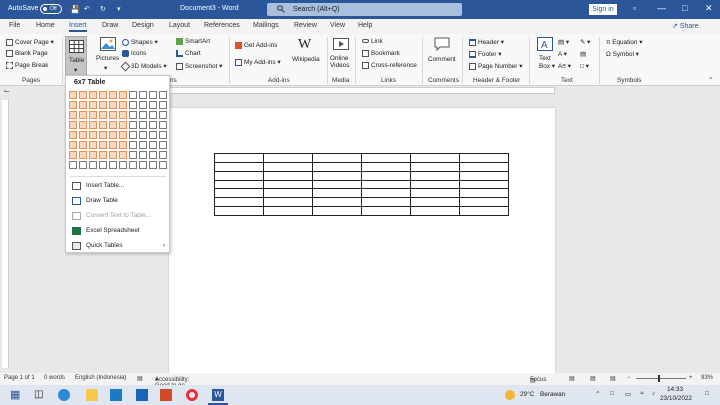  I want to click on drop-cap-icon: A≡ ▾, so click(564, 66).